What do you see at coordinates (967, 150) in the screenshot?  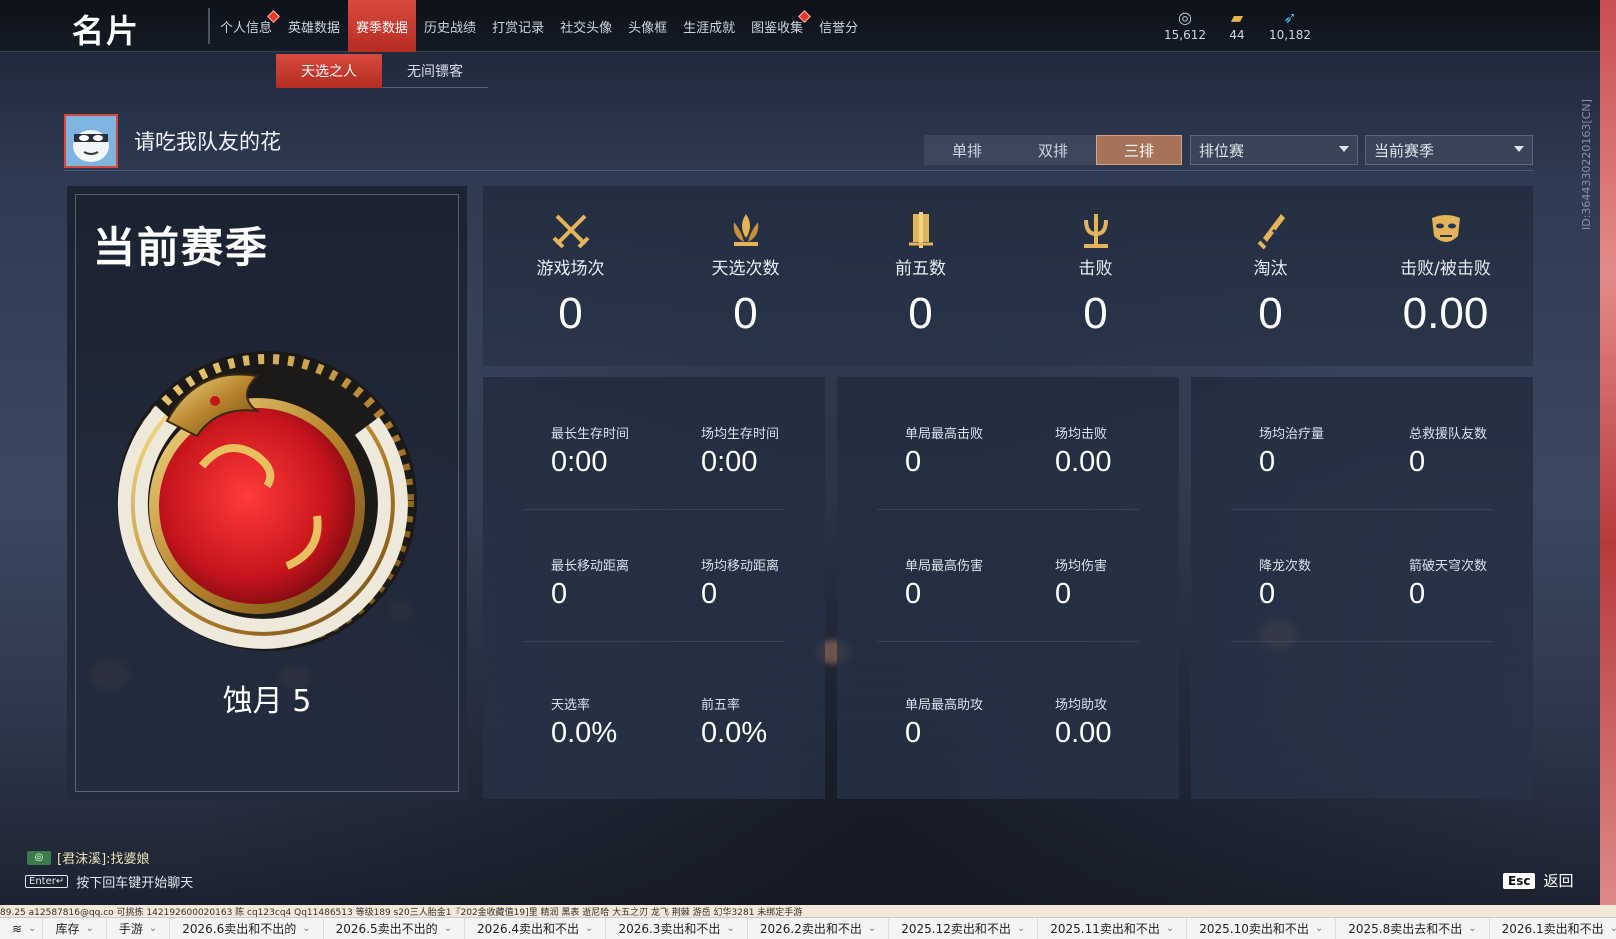 I see `queue-mode-tab: 单排` at bounding box center [967, 150].